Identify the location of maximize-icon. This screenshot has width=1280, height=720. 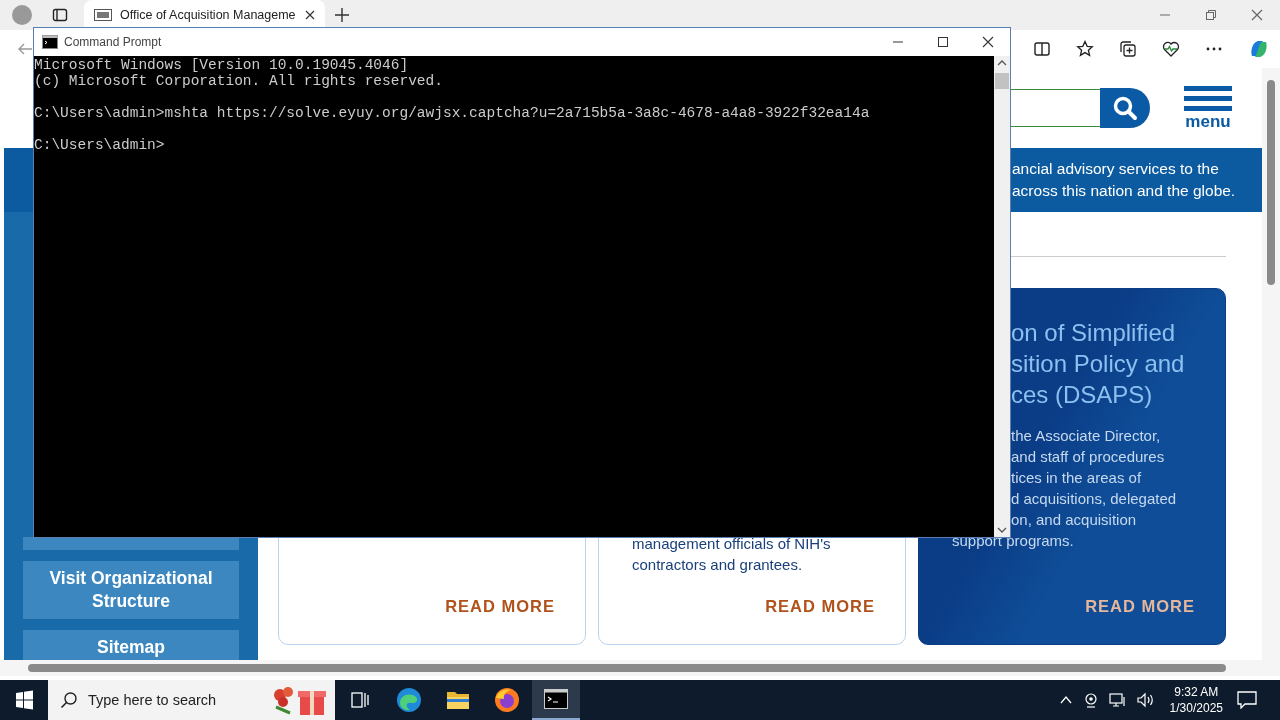
(942, 42).